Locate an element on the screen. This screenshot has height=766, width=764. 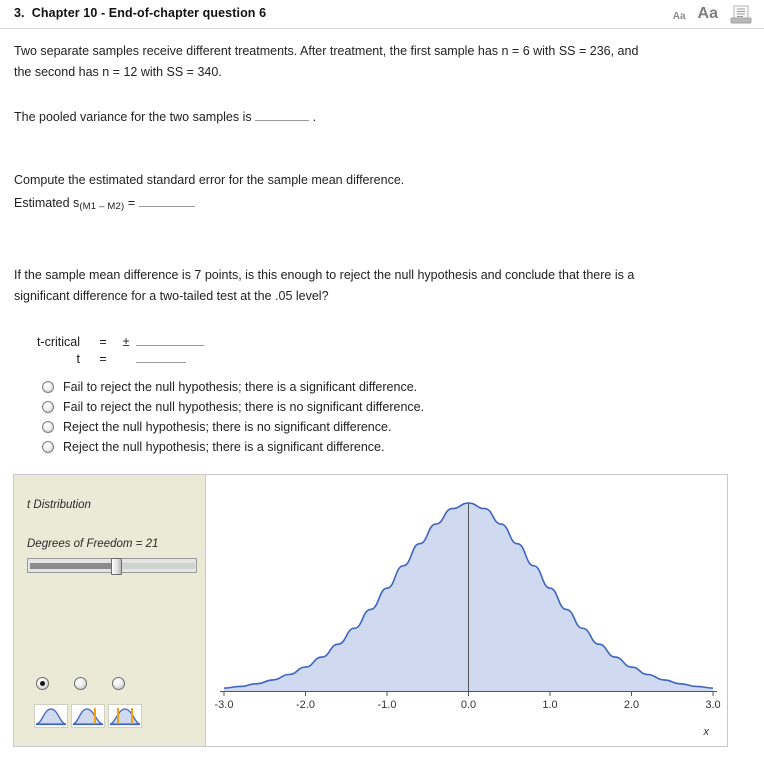
intro-line-2: the second has n = 12 with SS = 340. is located at coordinates (118, 72).